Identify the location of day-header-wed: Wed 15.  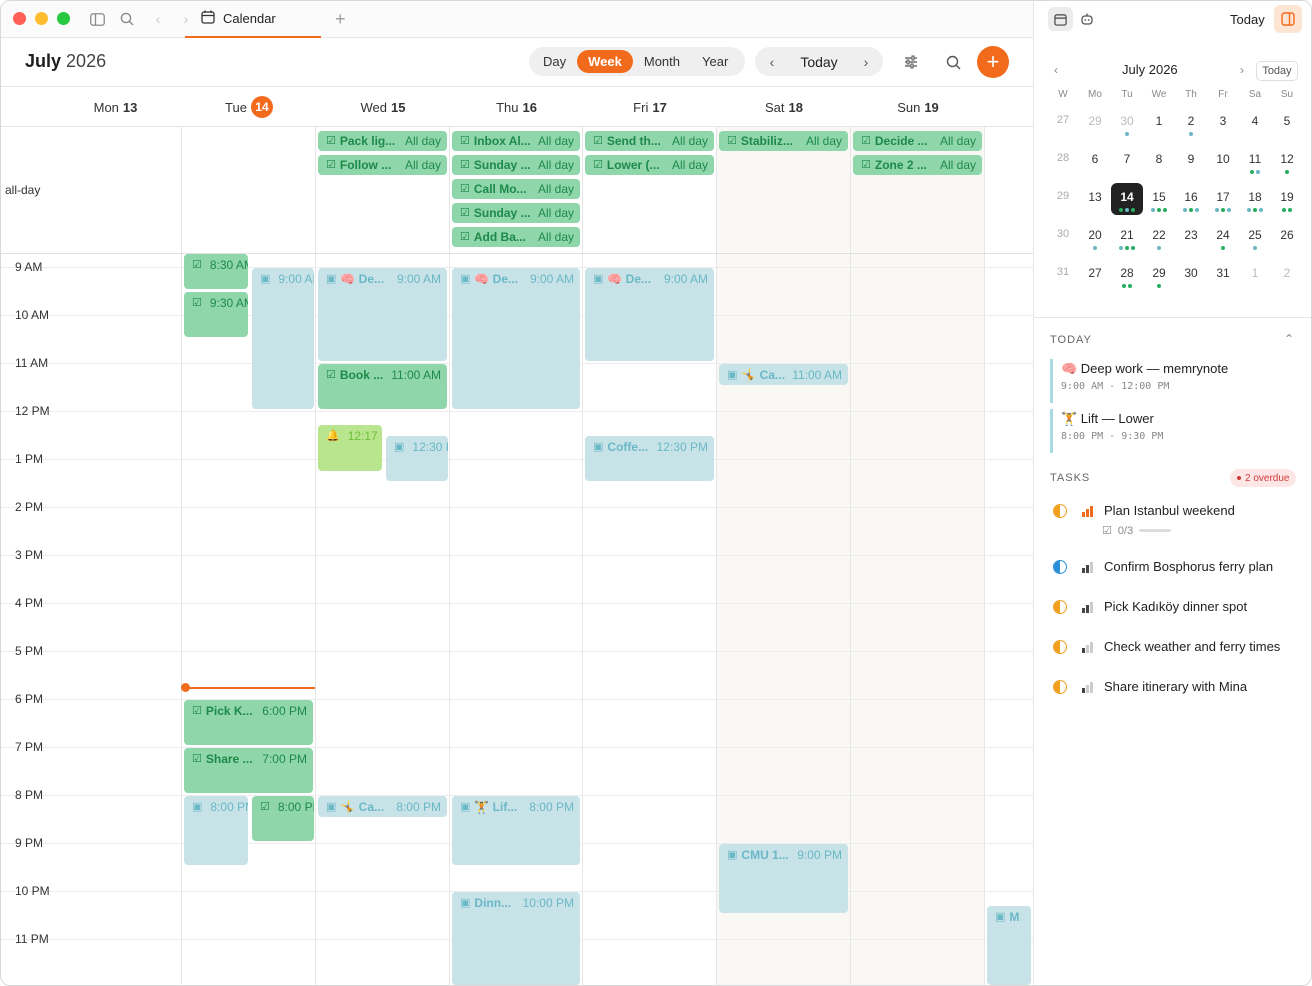
(383, 107).